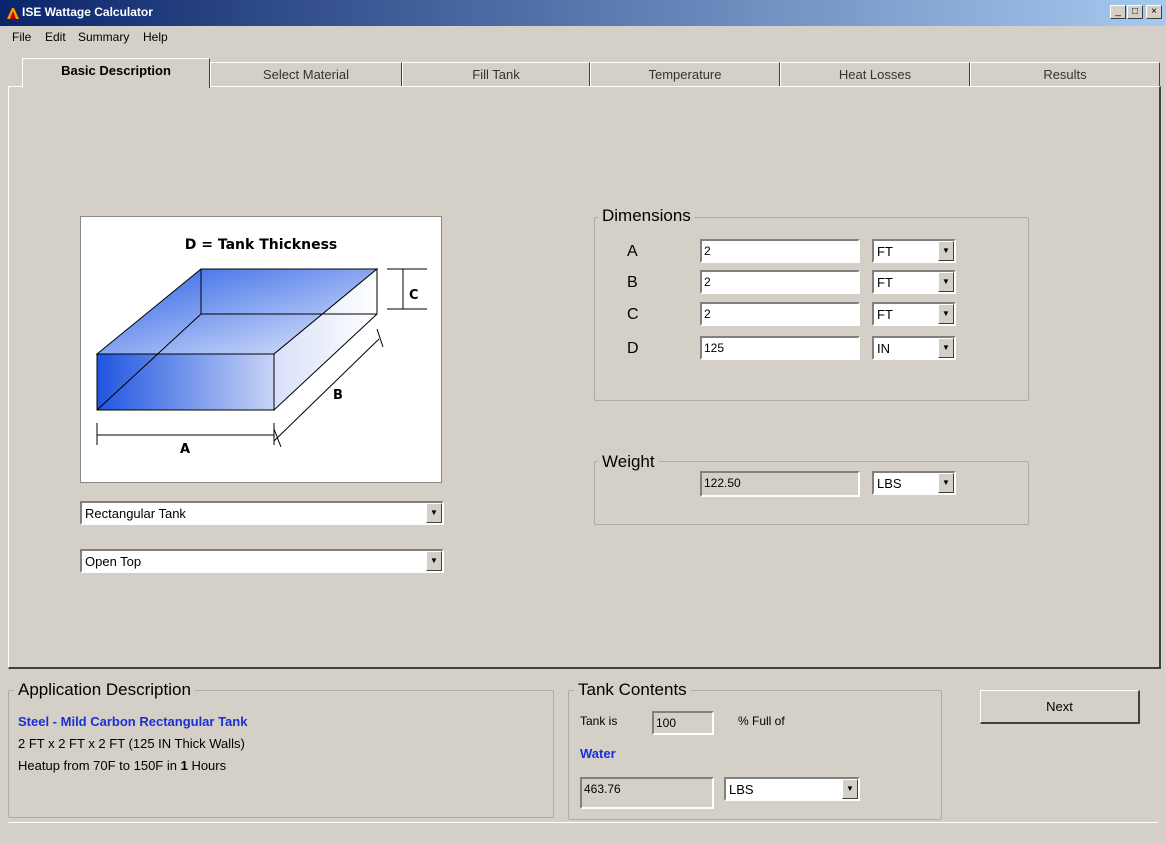 This screenshot has width=1166, height=844. Describe the element at coordinates (885, 314) in the screenshot. I see `dimension-c-unit: FT` at that location.